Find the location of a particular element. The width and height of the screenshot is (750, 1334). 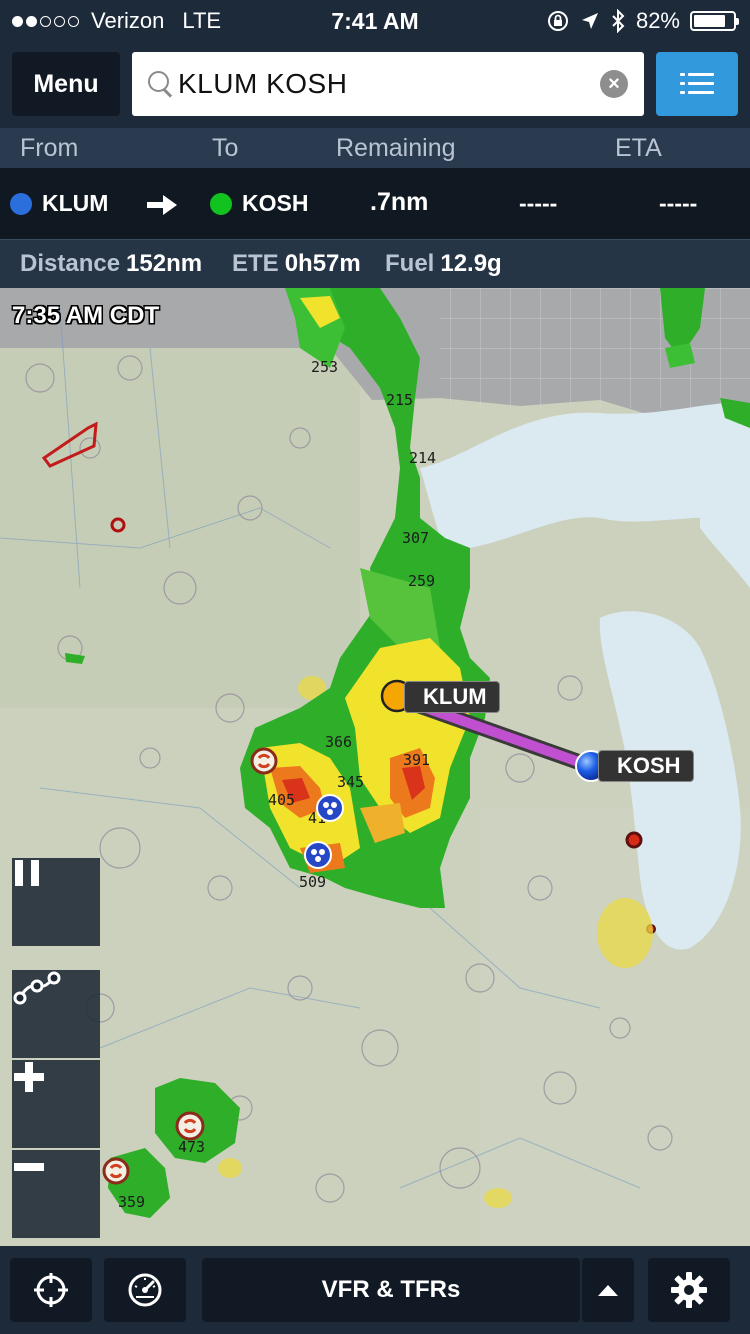

from-id: KLUM is located at coordinates (75, 203).